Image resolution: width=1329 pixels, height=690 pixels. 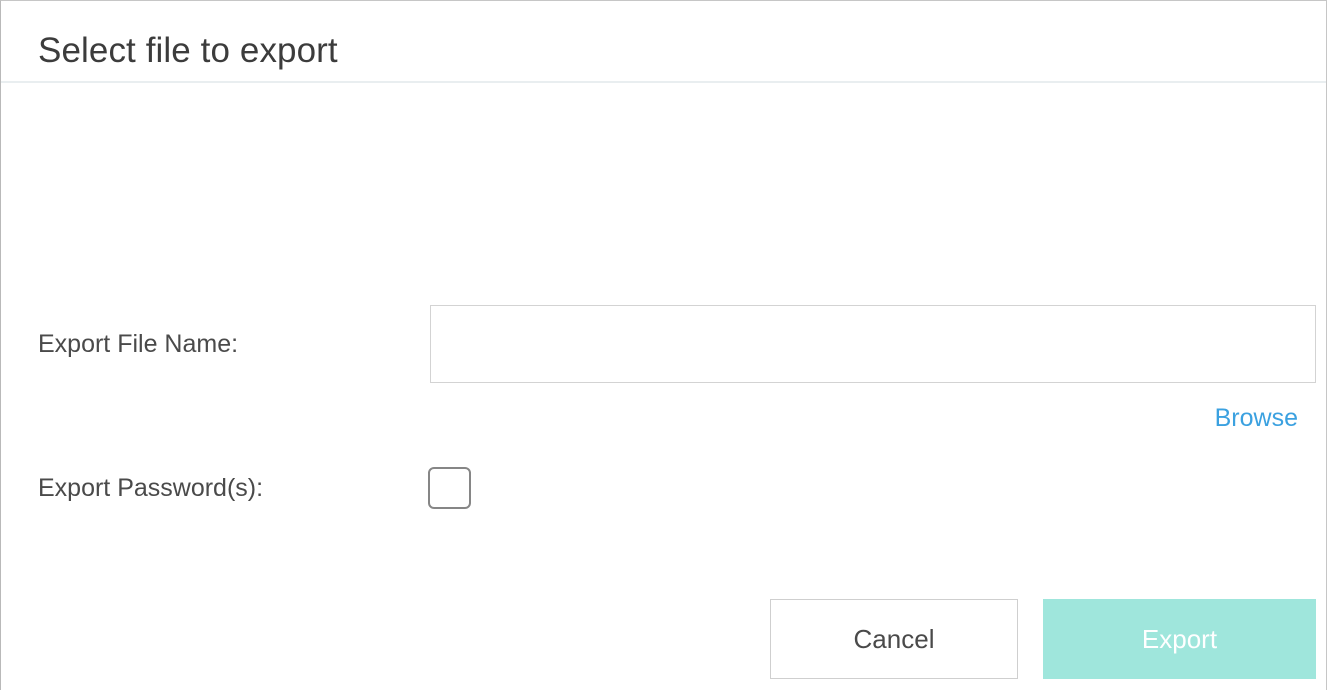 I want to click on browse-link: Browse, so click(x=1256, y=418).